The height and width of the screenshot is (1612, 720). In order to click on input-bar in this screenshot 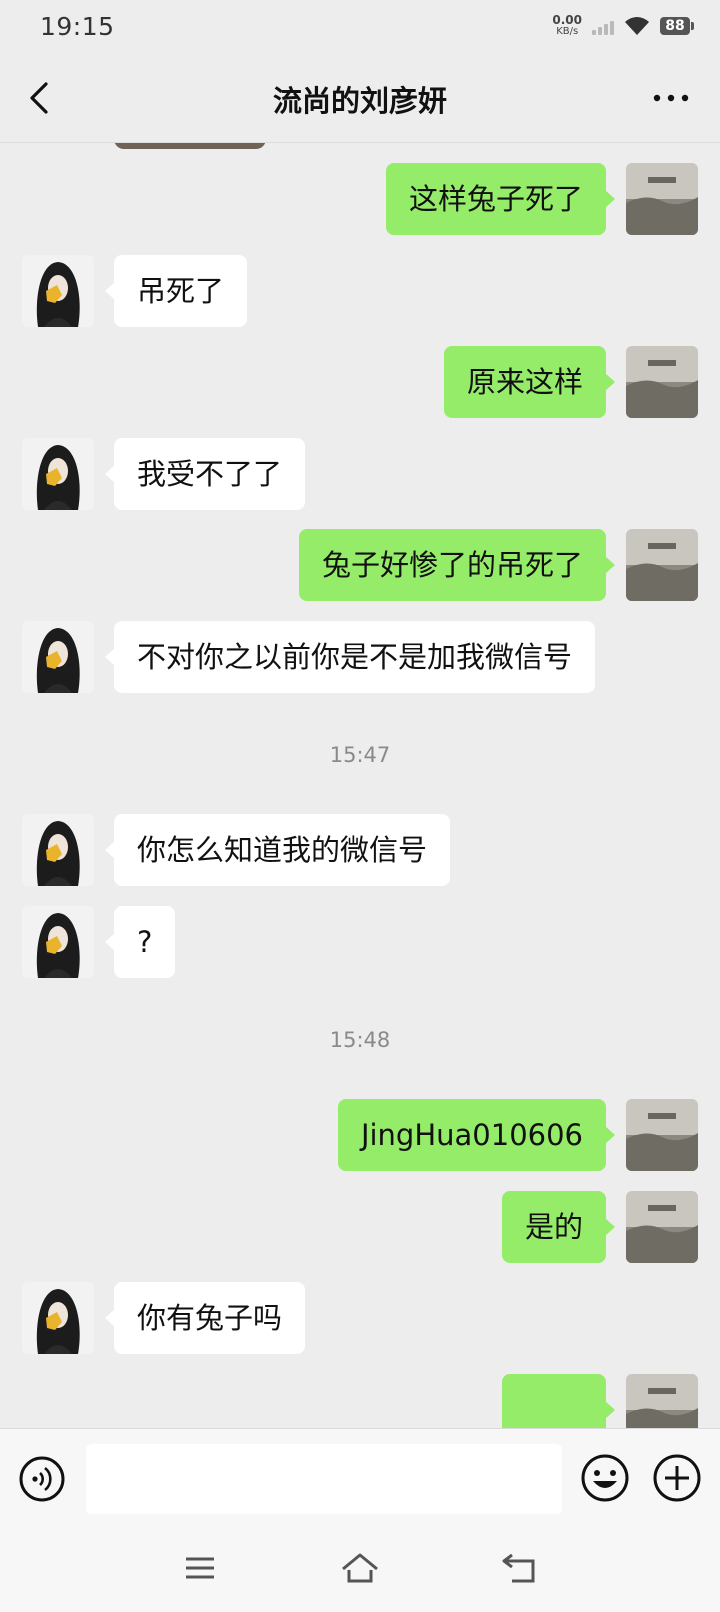, I will do `click(360, 1478)`.